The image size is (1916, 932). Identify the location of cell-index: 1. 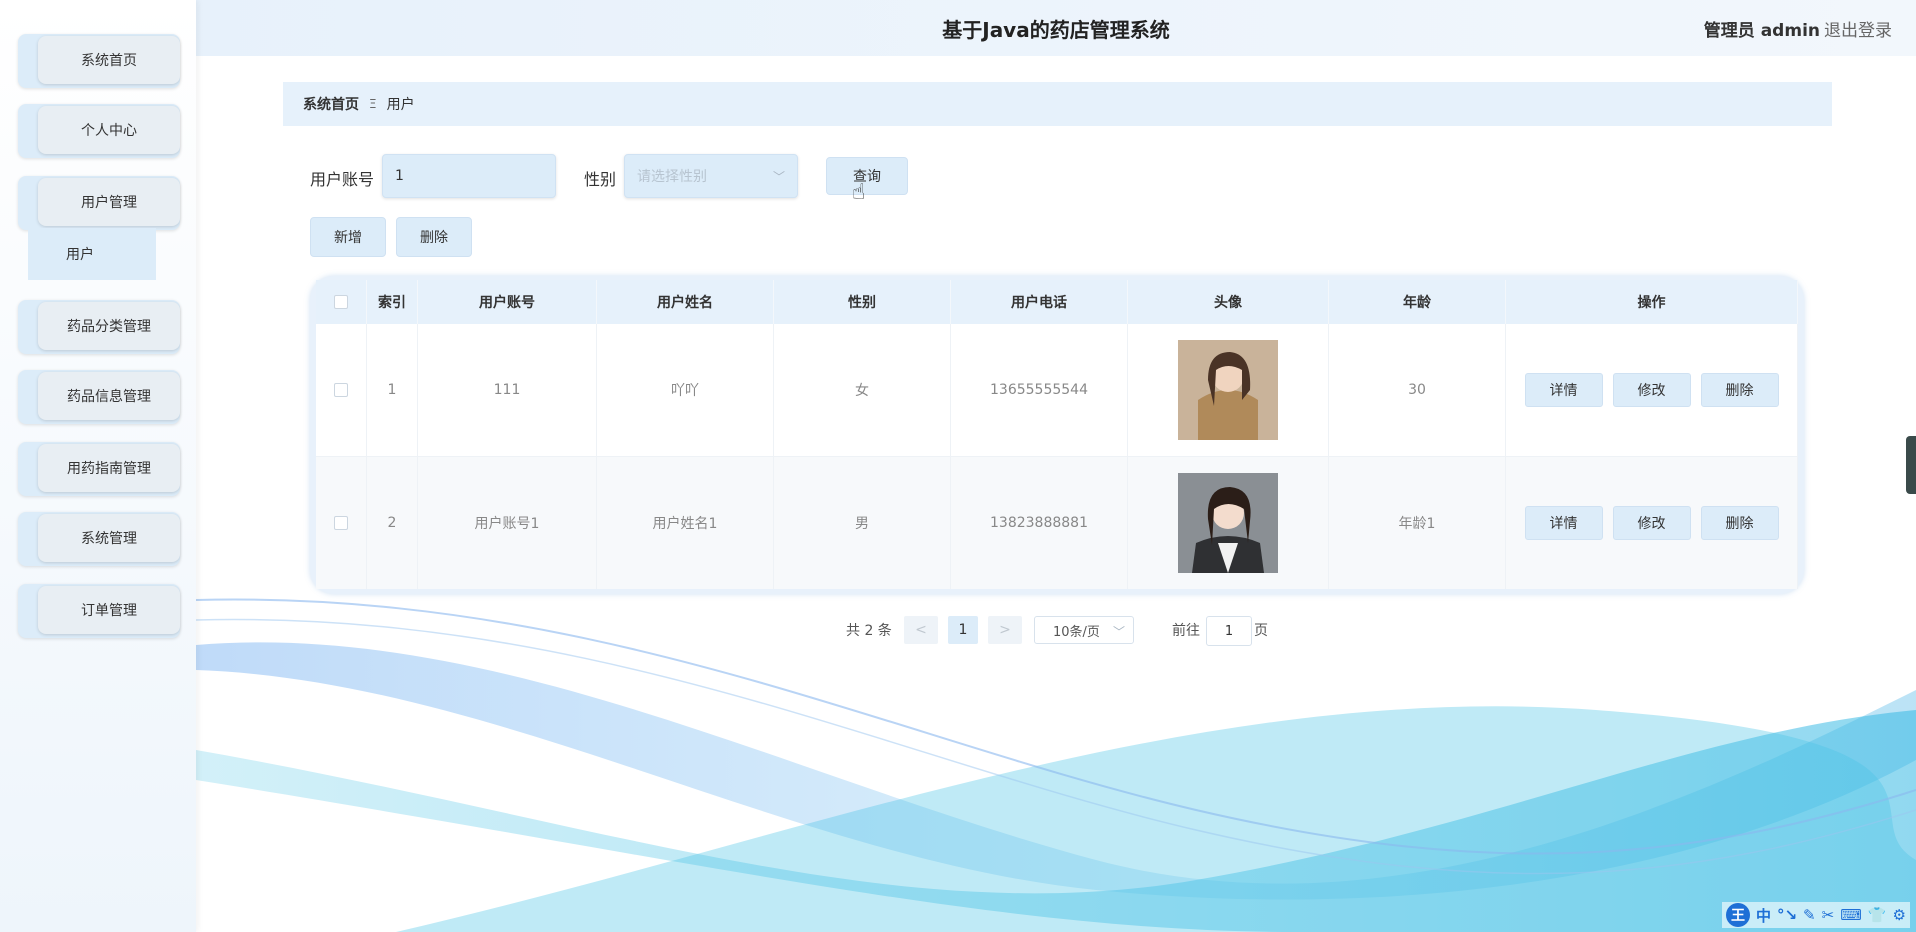
(392, 390).